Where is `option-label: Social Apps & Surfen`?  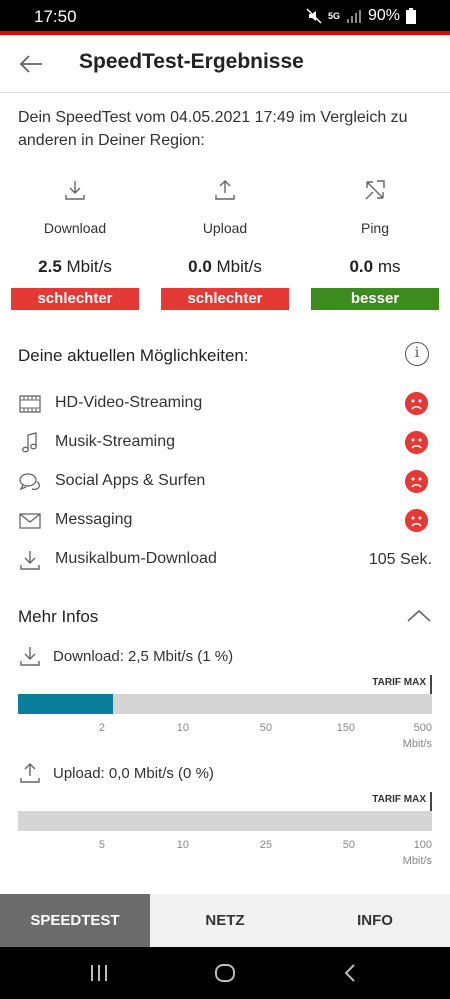 option-label: Social Apps & Surfen is located at coordinates (130, 480).